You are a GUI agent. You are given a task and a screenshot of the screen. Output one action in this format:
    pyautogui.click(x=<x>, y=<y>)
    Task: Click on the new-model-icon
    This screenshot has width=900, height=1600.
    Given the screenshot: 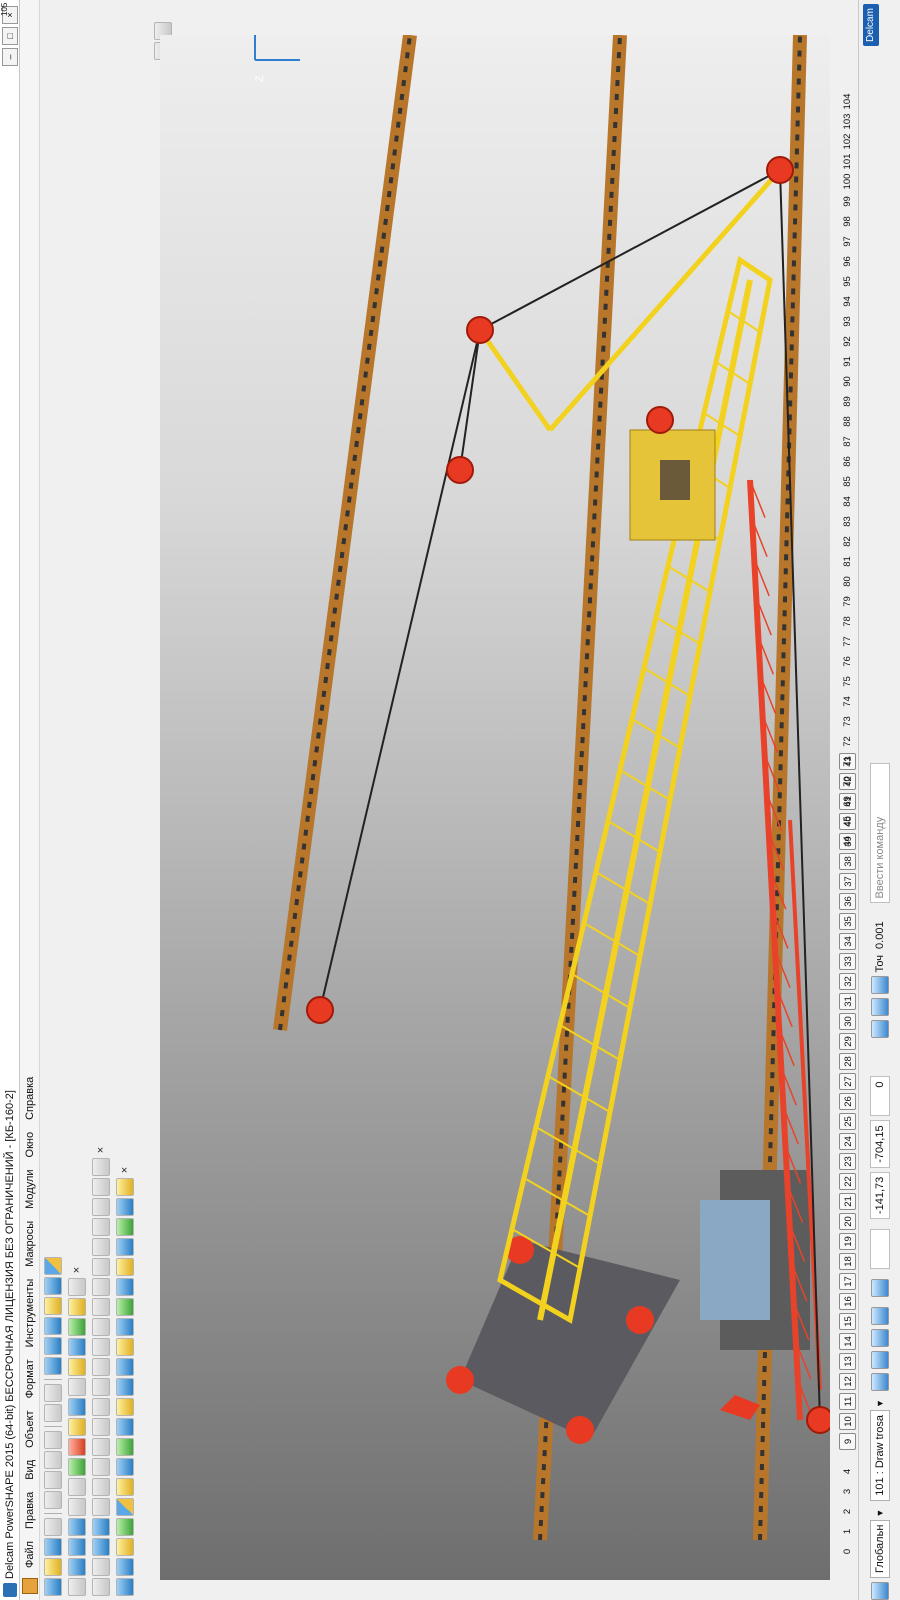 What is the action you would take?
    pyautogui.click(x=53, y=1587)
    